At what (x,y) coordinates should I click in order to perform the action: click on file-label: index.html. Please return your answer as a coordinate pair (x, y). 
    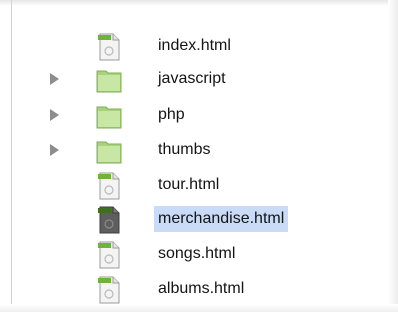
    Looking at the image, I should click on (194, 45).